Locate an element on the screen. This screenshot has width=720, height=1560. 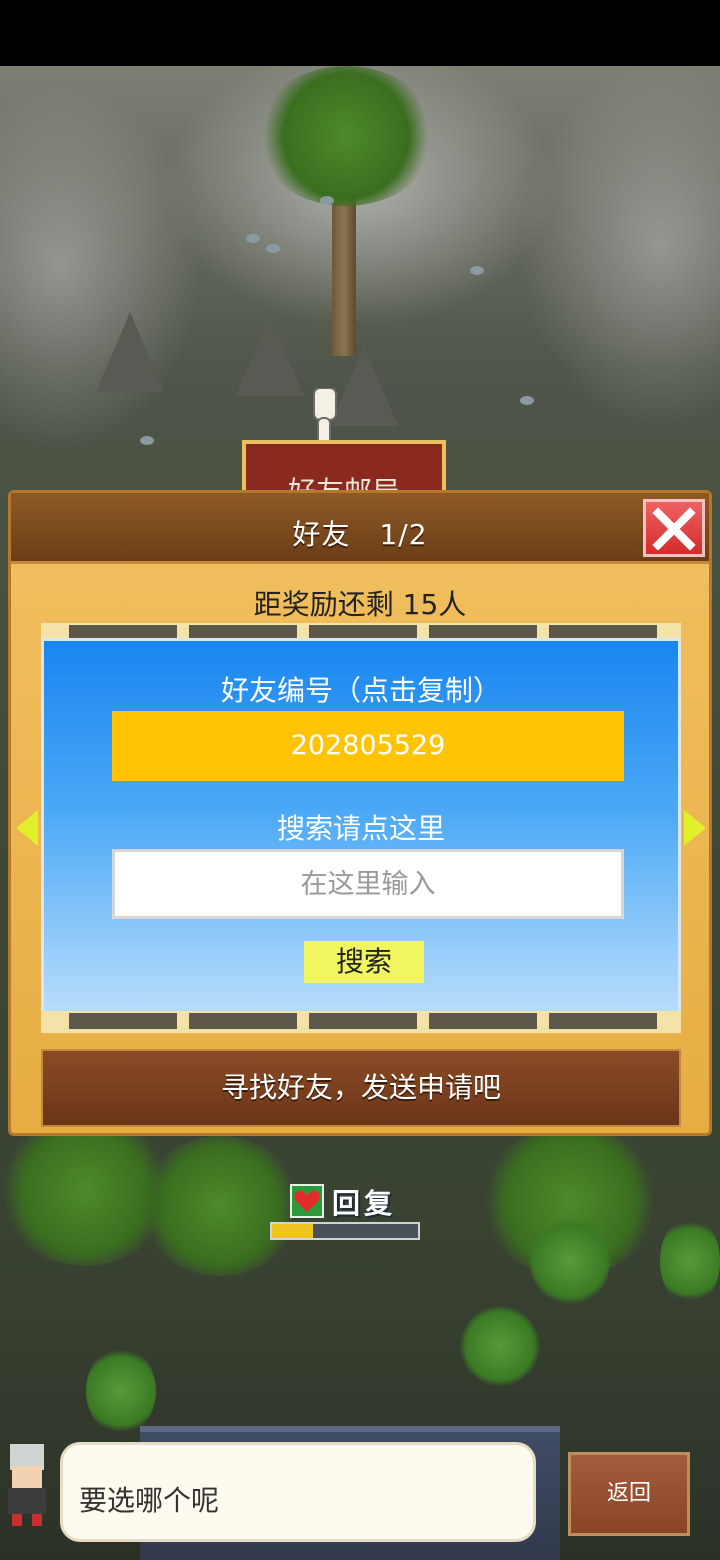
arrow-left-icon is located at coordinates (27, 828).